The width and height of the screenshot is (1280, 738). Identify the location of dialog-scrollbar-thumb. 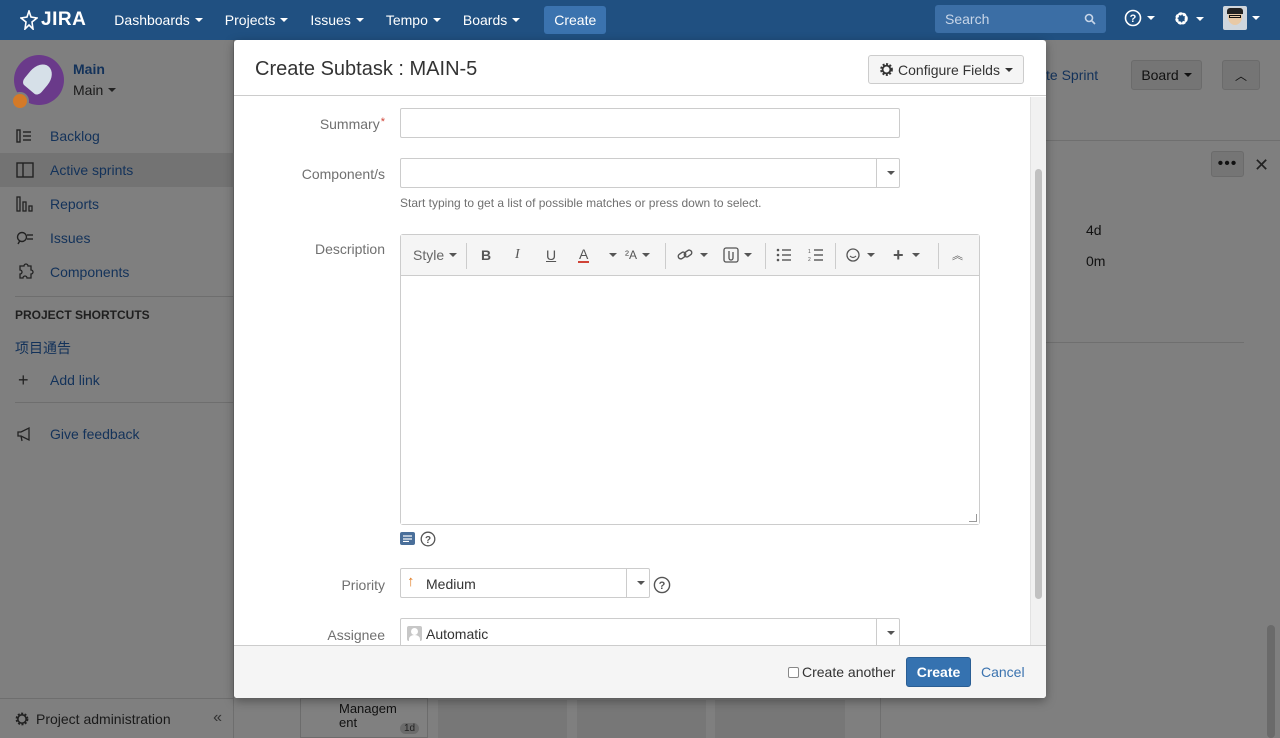
(1038, 384).